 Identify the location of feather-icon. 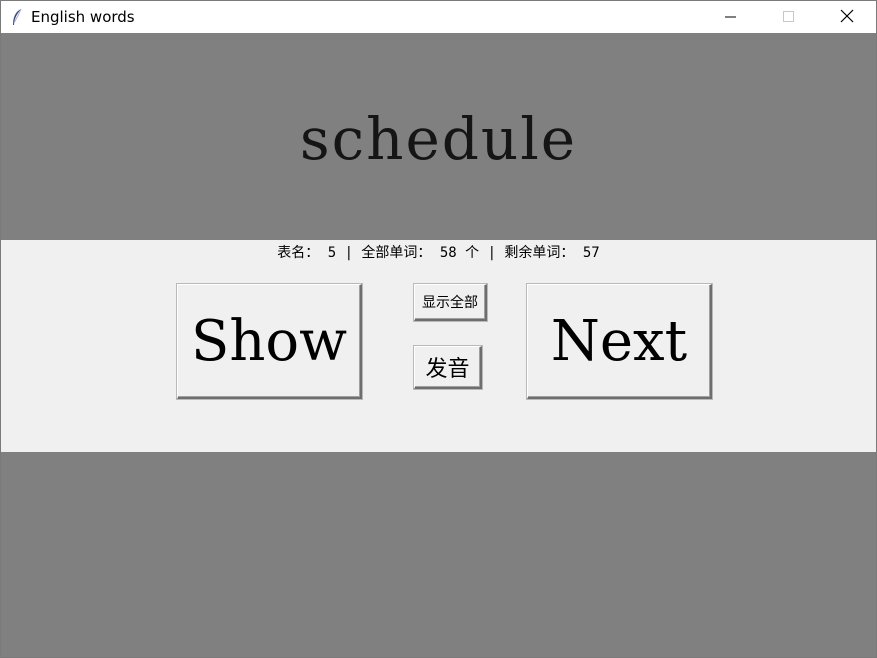
(17, 17).